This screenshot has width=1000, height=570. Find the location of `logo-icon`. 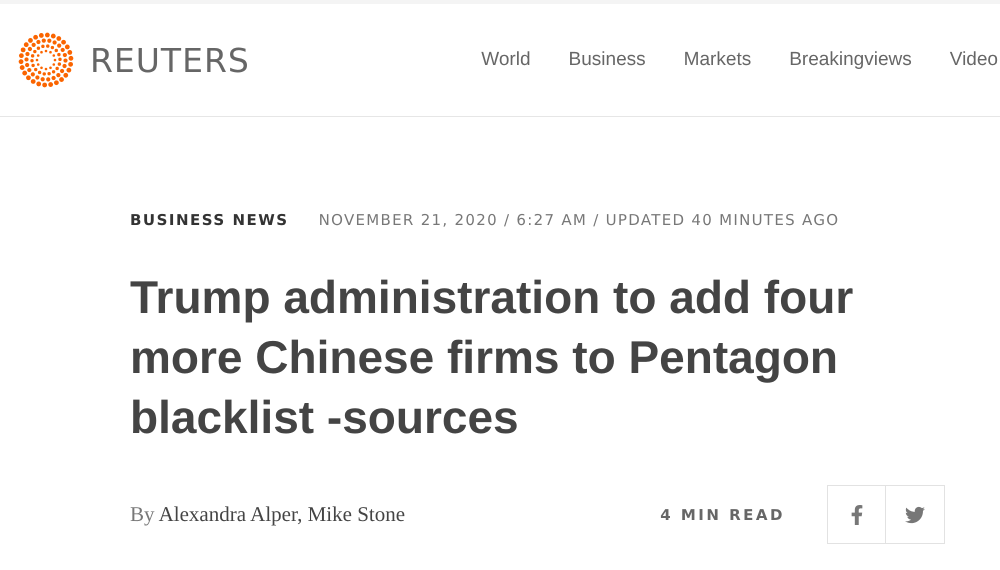

logo-icon is located at coordinates (46, 60).